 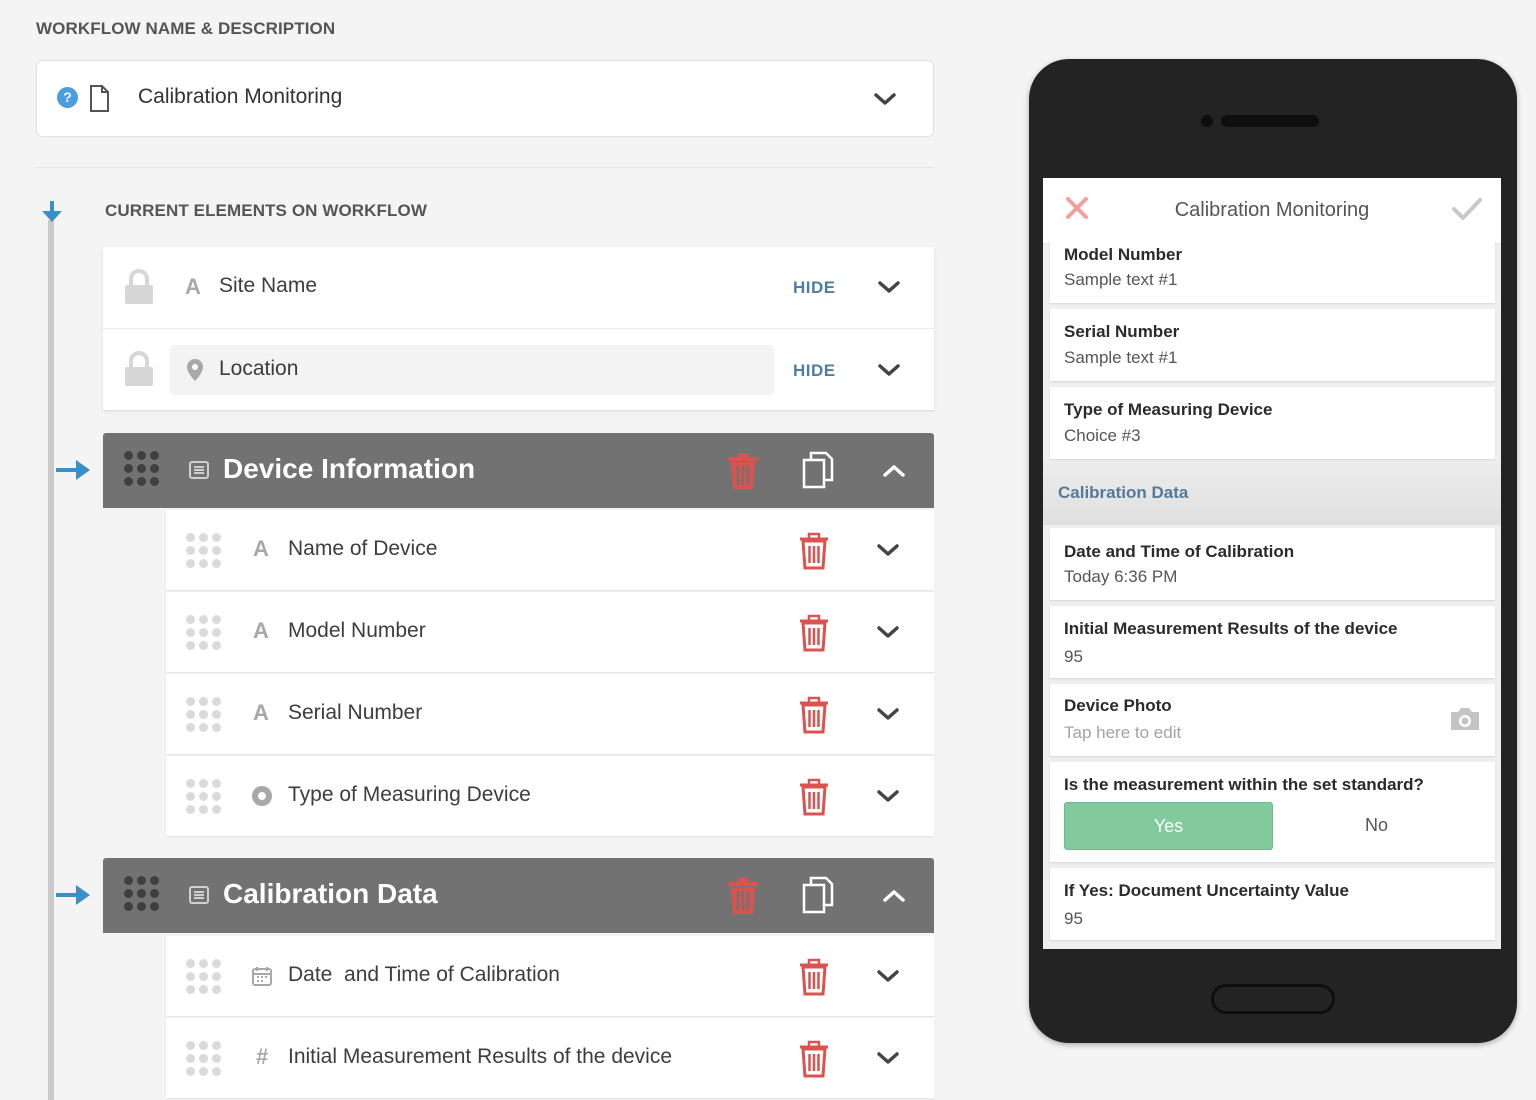 I want to click on field-label: Site Name, so click(x=268, y=285).